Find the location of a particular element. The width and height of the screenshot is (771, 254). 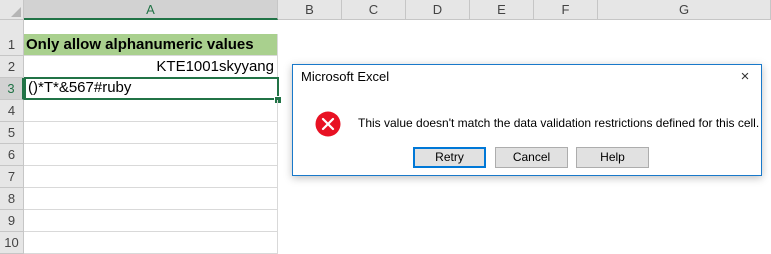

dialog-titlebar: Microsoft Excel × is located at coordinates (527, 77).